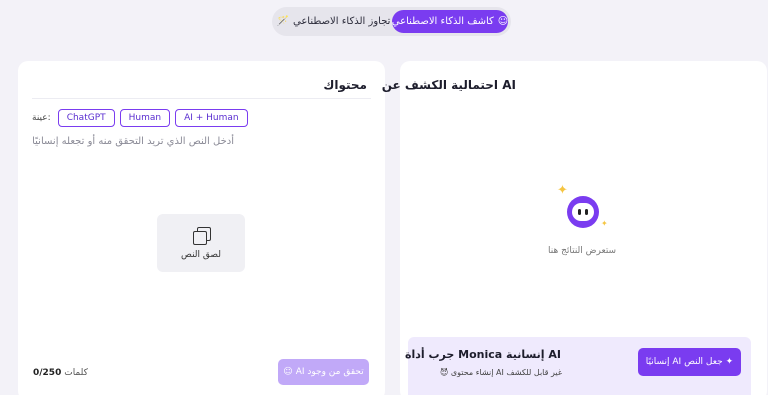 The image size is (768, 395). Describe the element at coordinates (482, 354) in the screenshot. I see `promo-title: AI إنسانية Monica جرب أداة` at that location.